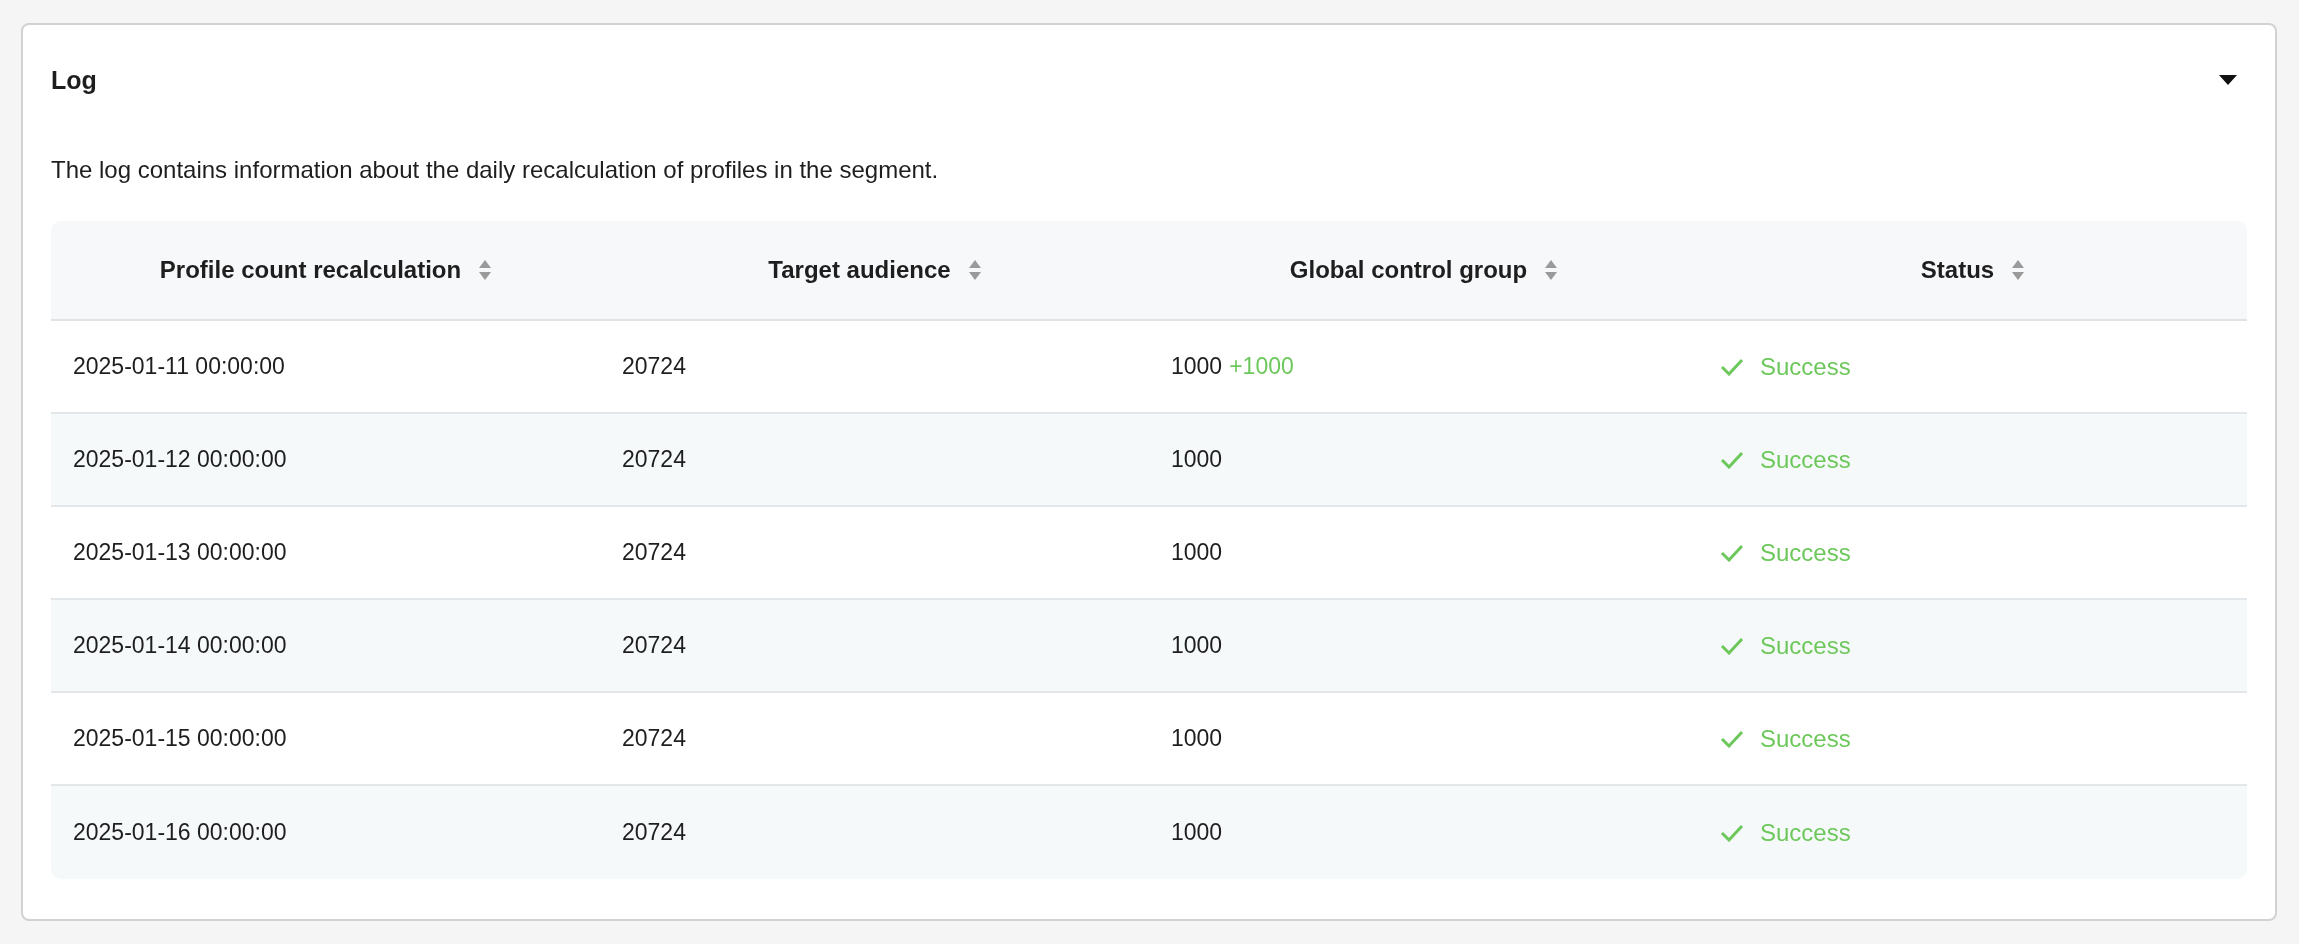 The width and height of the screenshot is (2299, 944). What do you see at coordinates (180, 459) in the screenshot?
I see `table-cell-text: 2025-01-12 00:00:00` at bounding box center [180, 459].